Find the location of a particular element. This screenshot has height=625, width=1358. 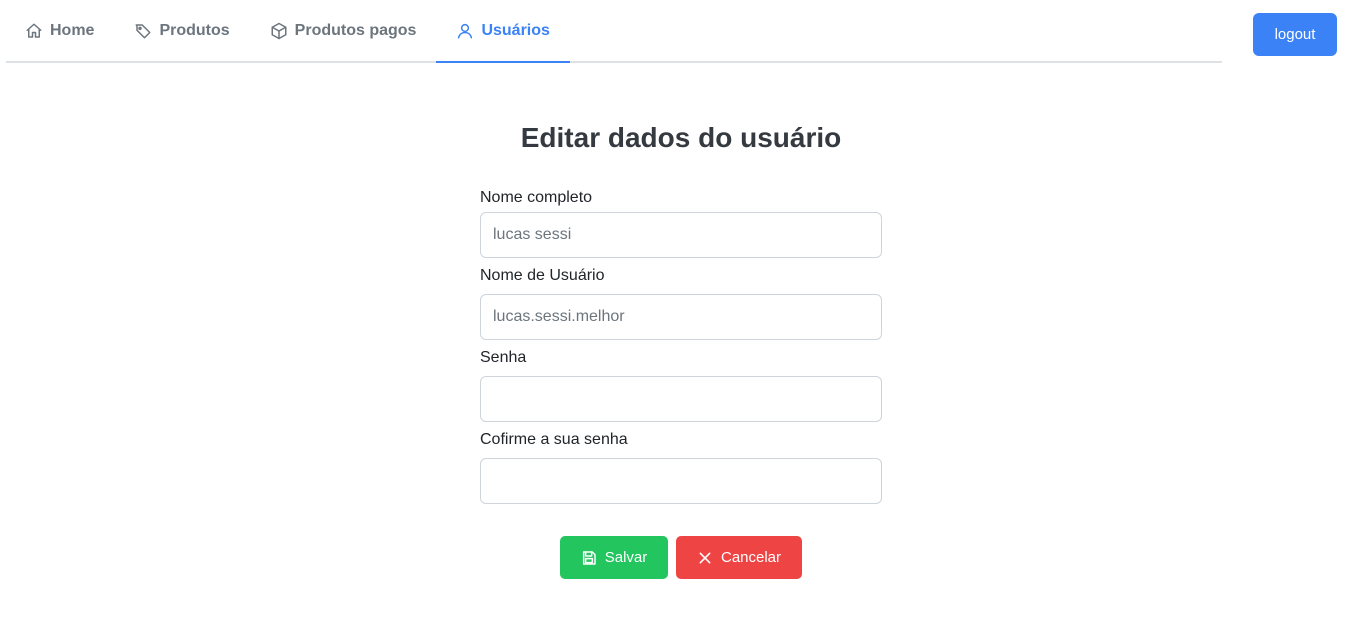

password-input is located at coordinates (681, 399).